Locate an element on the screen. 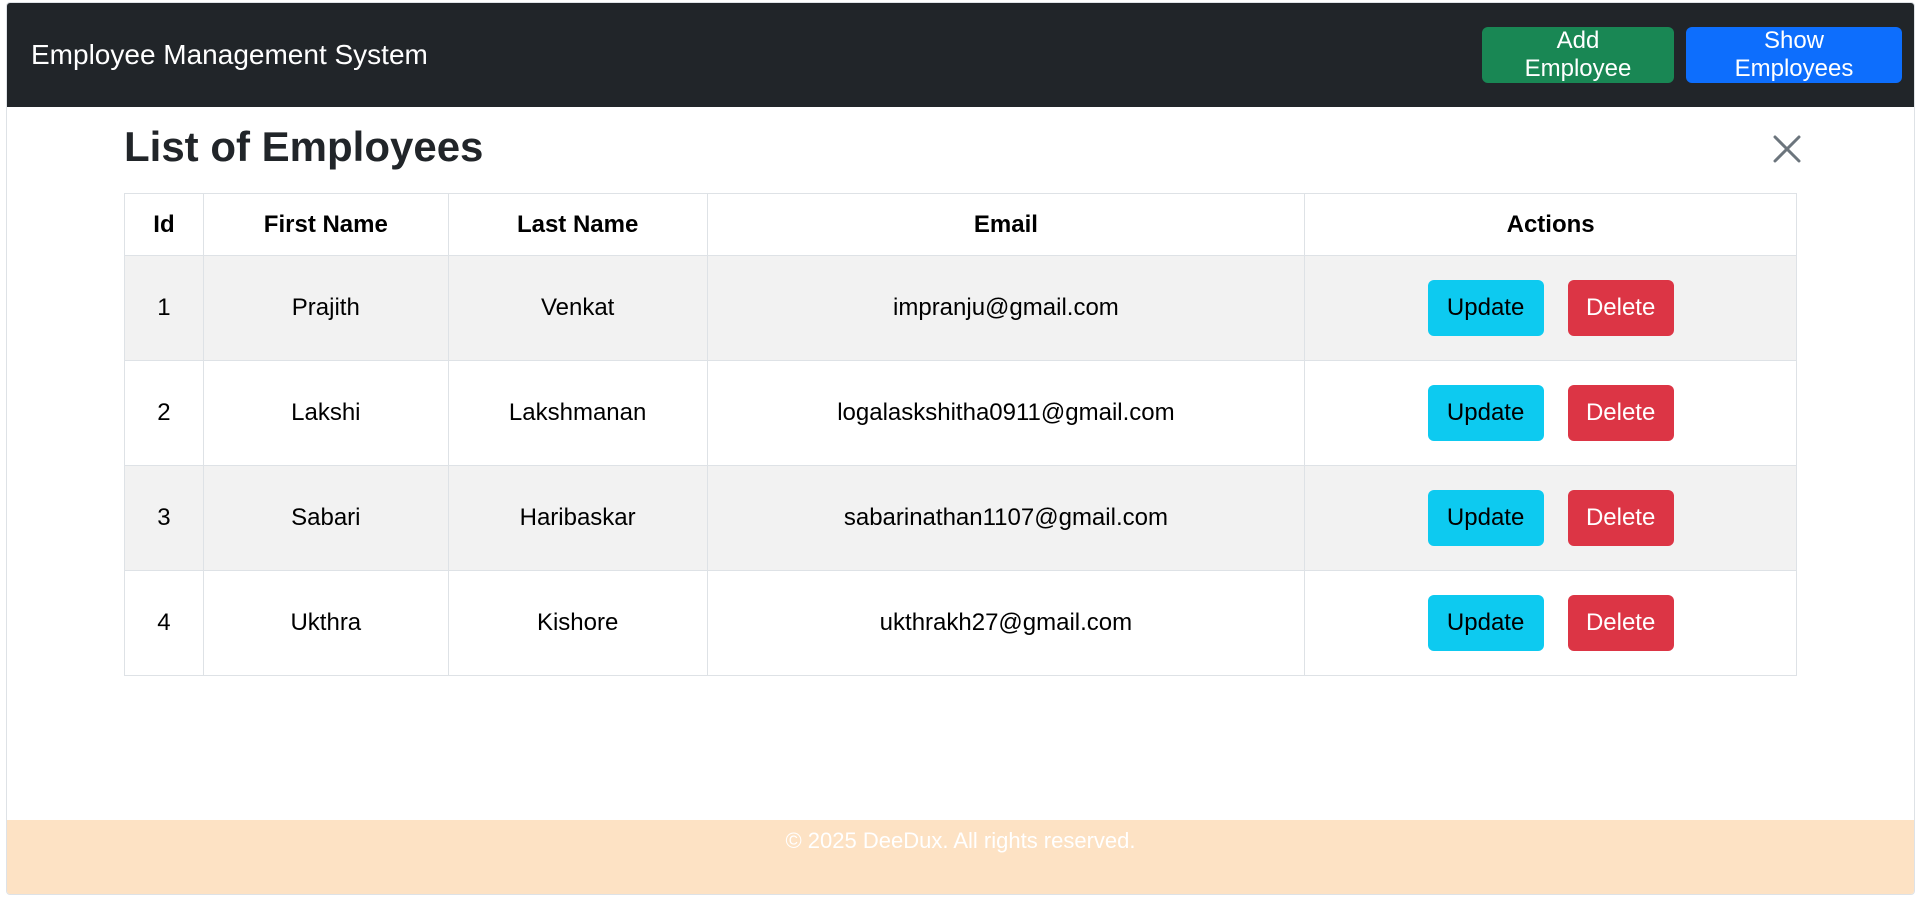  header-actions: Actions is located at coordinates (1550, 224).